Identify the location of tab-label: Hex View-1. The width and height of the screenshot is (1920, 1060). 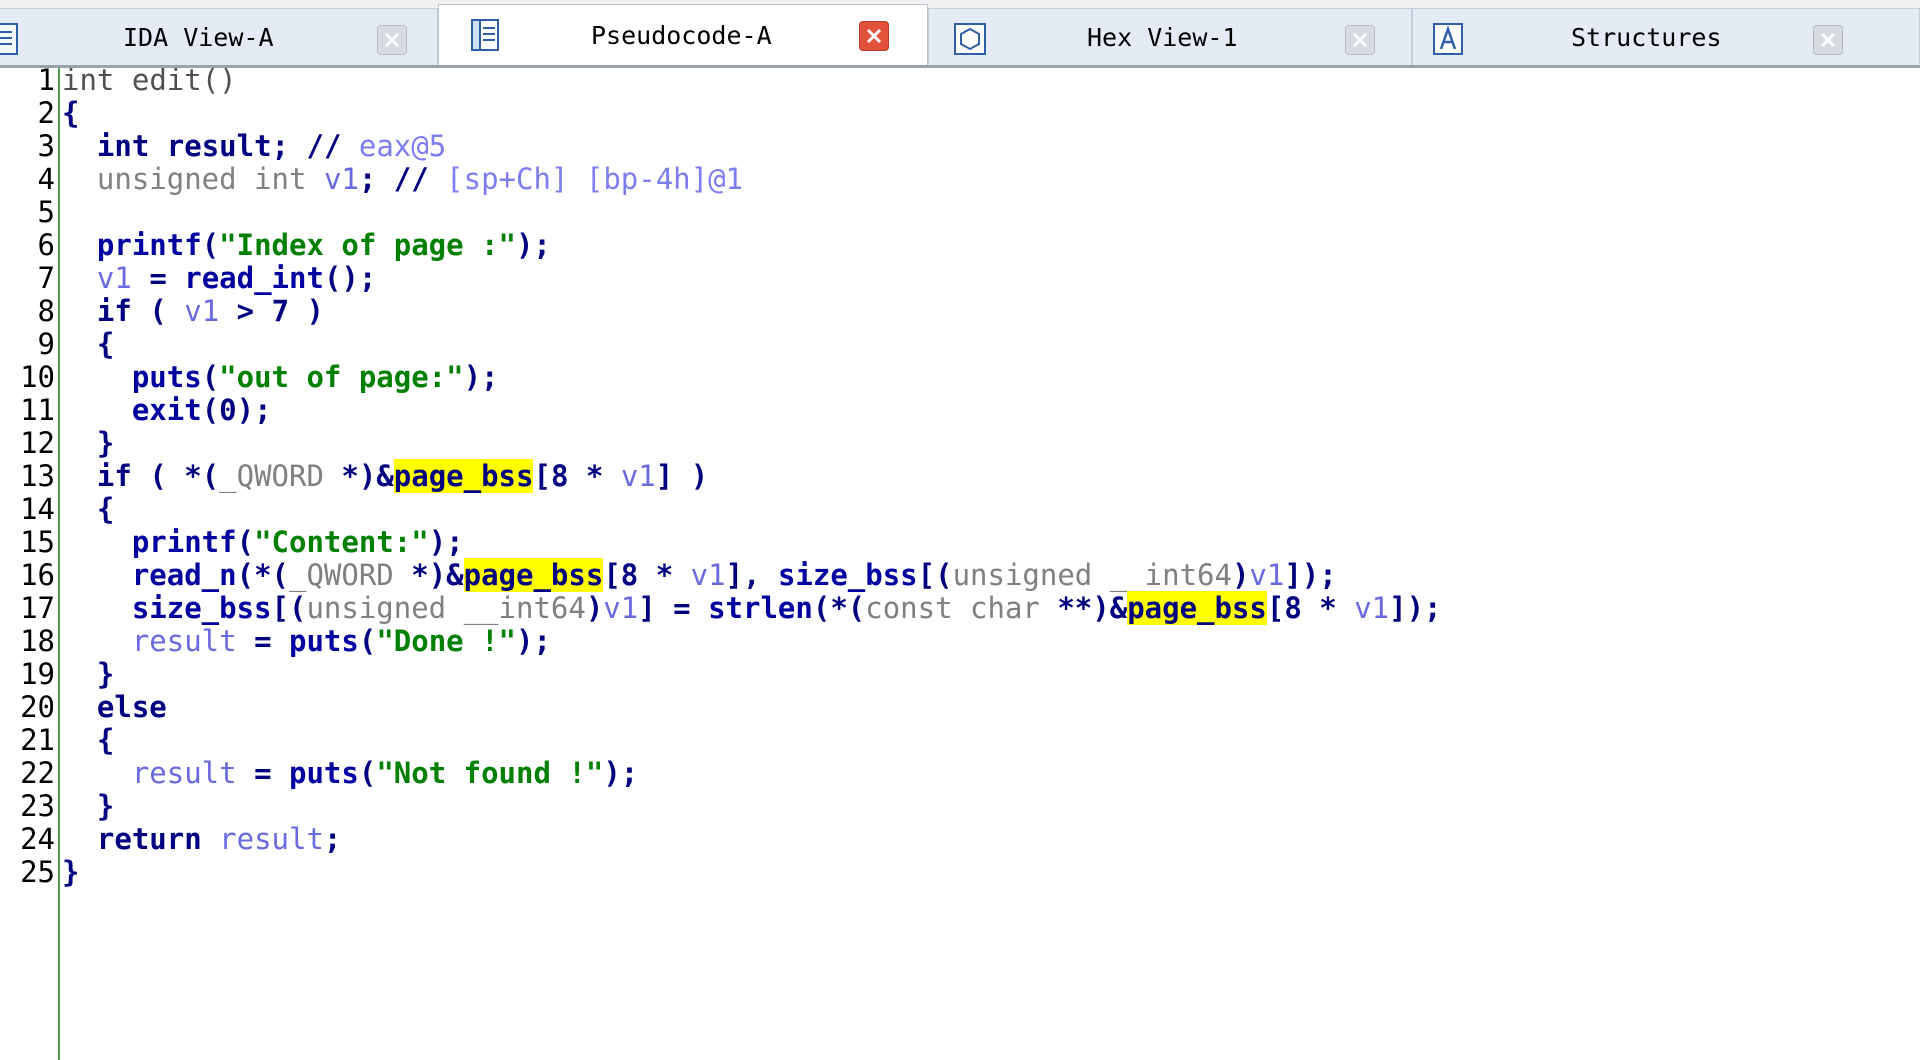
(1162, 37).